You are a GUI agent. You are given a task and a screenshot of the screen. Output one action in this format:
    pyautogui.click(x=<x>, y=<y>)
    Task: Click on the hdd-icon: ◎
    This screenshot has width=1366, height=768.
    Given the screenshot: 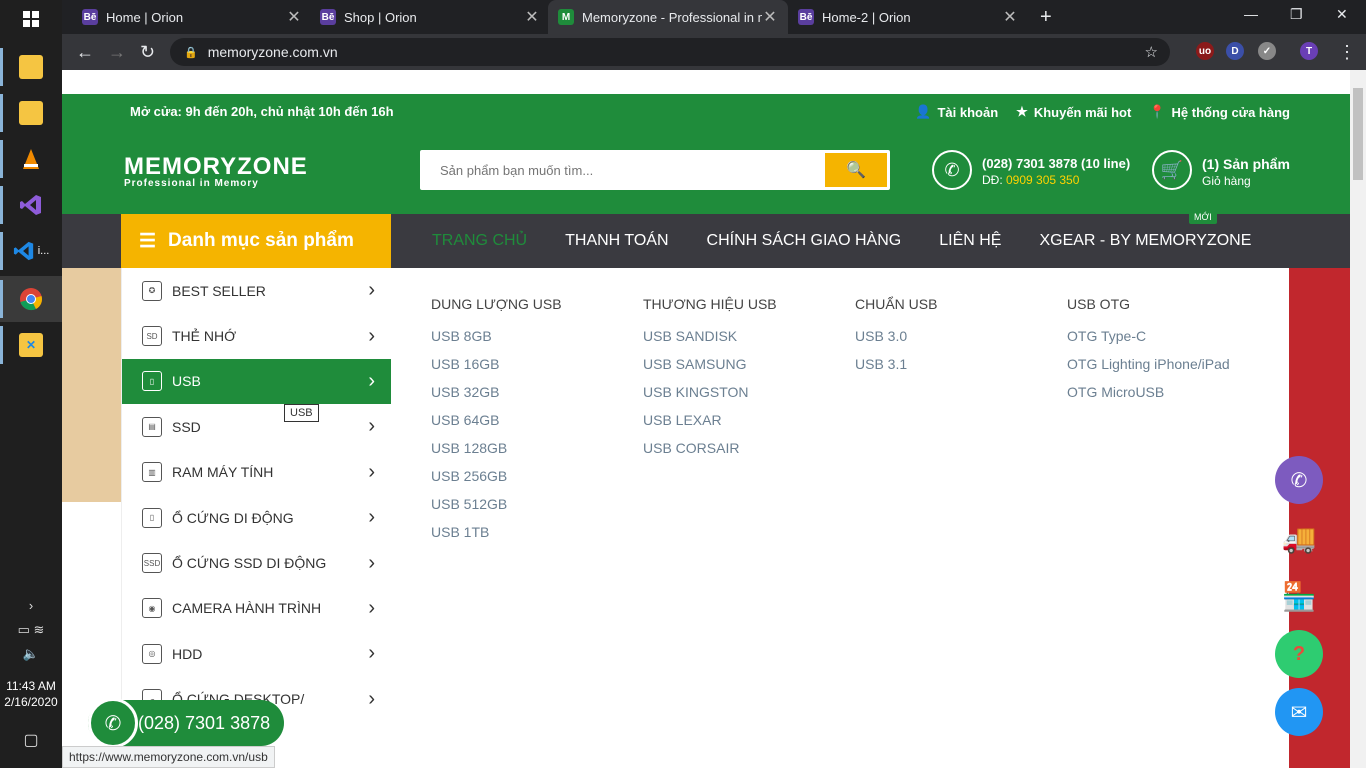 What is the action you would take?
    pyautogui.click(x=152, y=653)
    